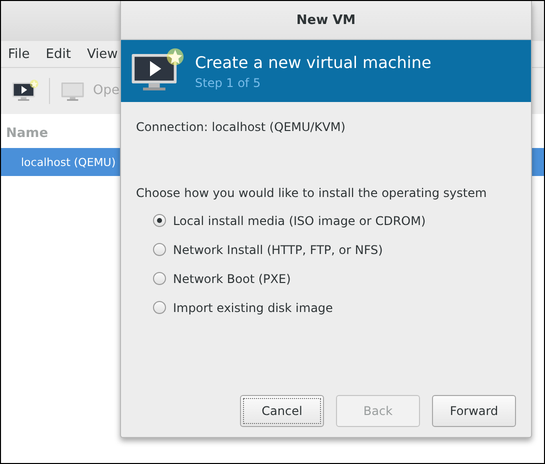 The image size is (545, 464). I want to click on option-label: Network Install (HTTP, FTP, or NFS), so click(278, 249).